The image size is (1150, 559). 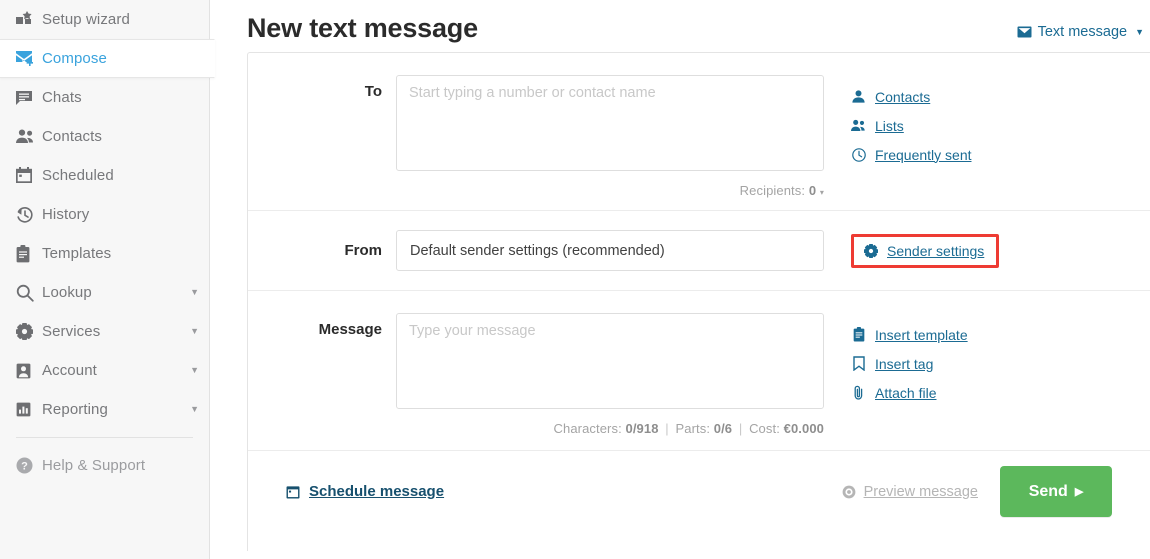 I want to click on sidebar-item-setup-wizard: Setup wizard, so click(x=104, y=19).